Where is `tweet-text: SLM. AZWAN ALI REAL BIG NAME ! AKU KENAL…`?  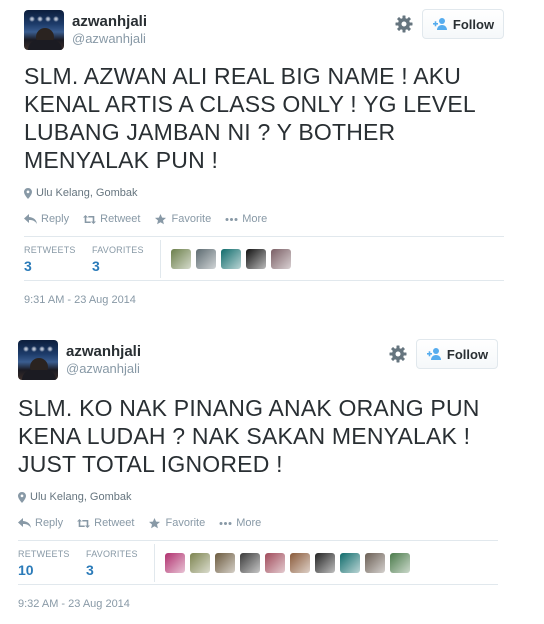 tweet-text: SLM. AZWAN ALI REAL BIG NAME ! AKU KENAL… is located at coordinates (250, 118).